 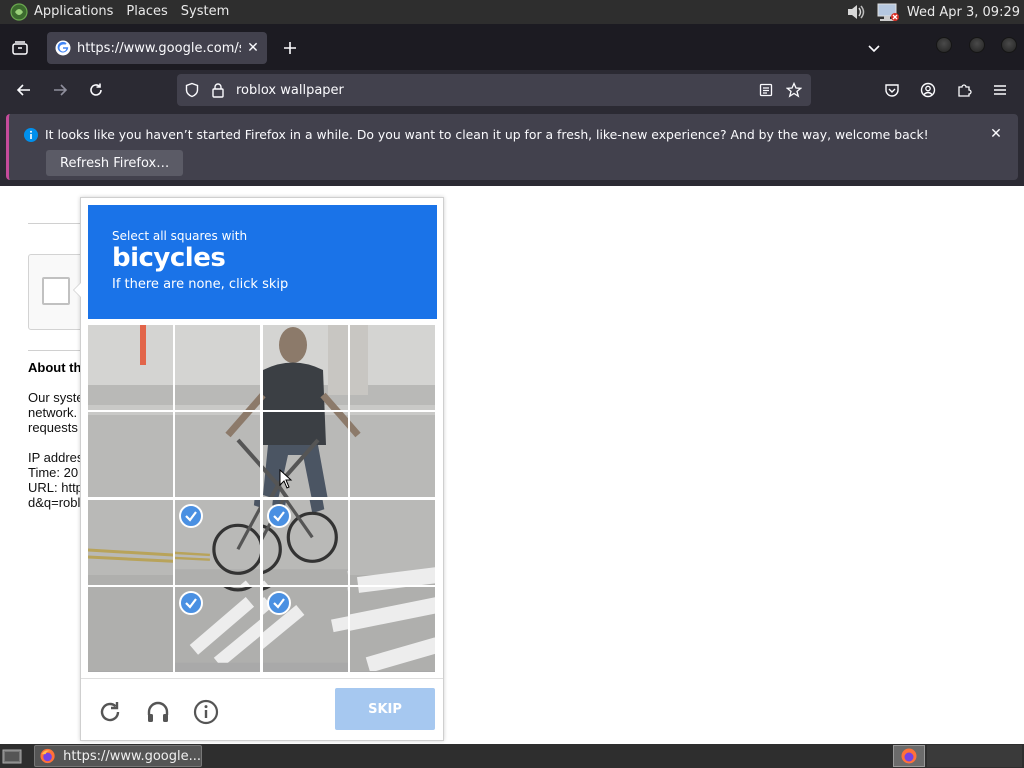 What do you see at coordinates (20, 48) in the screenshot?
I see `list-all-tabs-icon` at bounding box center [20, 48].